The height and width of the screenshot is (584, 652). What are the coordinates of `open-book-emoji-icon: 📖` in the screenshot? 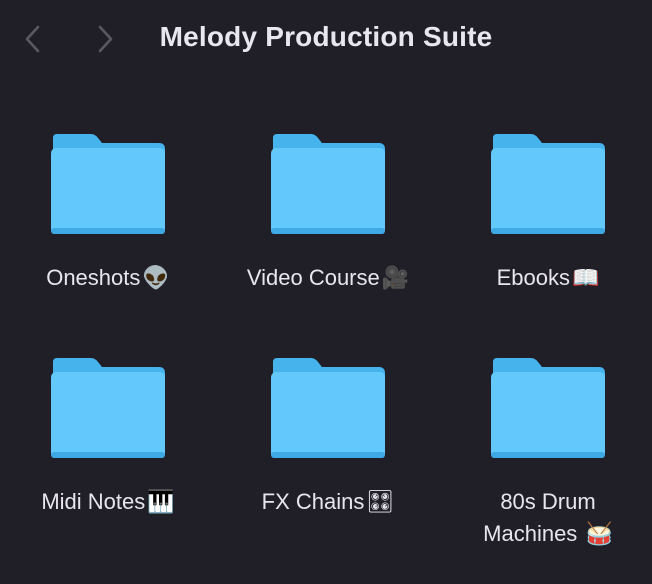 It's located at (585, 278).